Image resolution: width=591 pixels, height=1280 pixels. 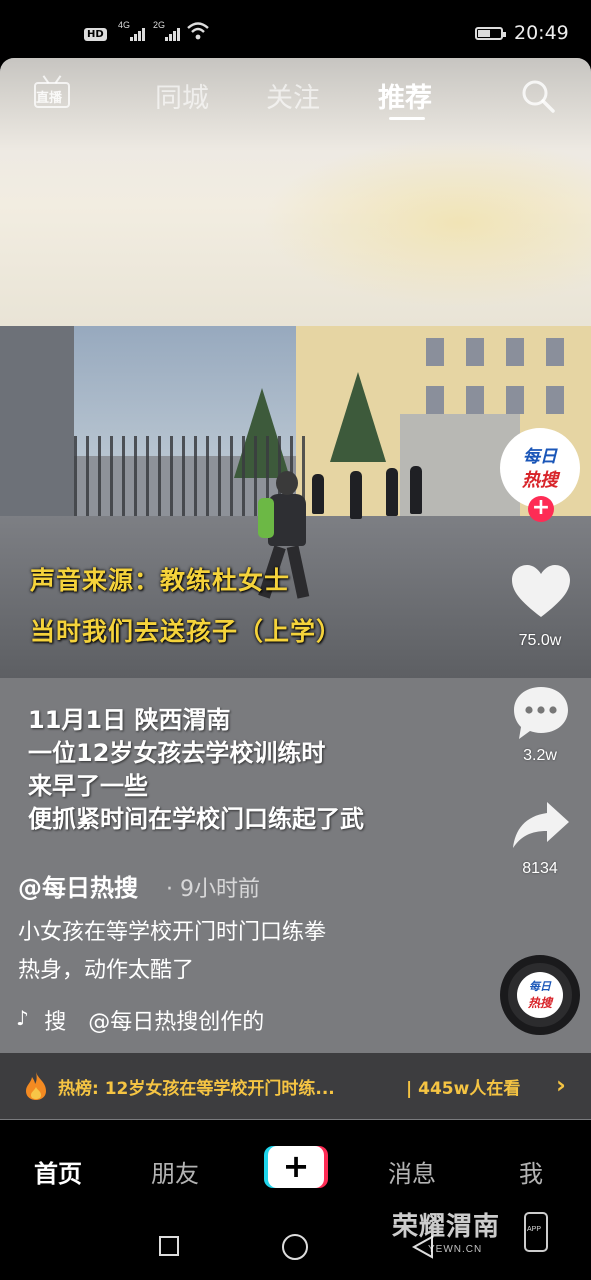 What do you see at coordinates (541, 591) in the screenshot?
I see `heart-icon` at bounding box center [541, 591].